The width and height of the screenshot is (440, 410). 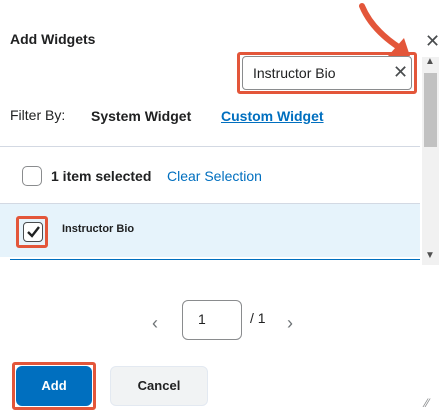 What do you see at coordinates (400, 72) in the screenshot?
I see `clear-search-icon: ✕` at bounding box center [400, 72].